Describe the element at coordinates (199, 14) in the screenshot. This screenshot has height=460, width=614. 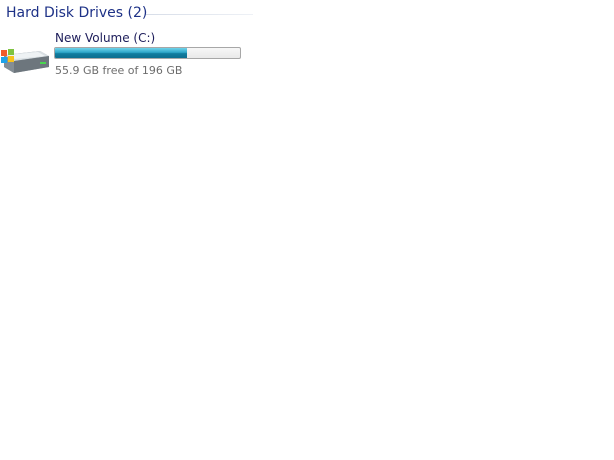
I see `group-divider` at that location.